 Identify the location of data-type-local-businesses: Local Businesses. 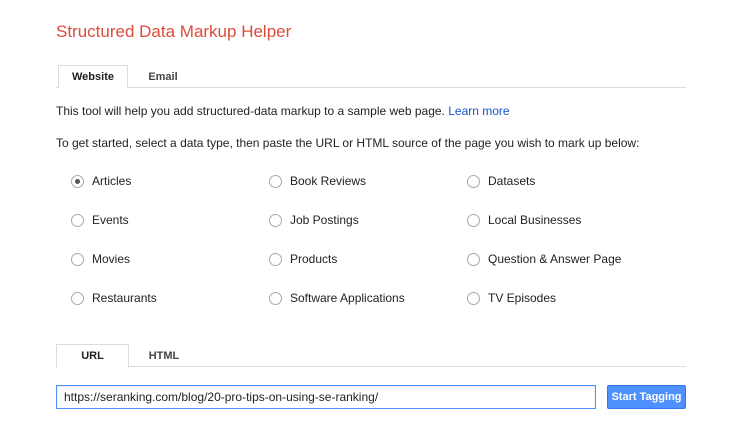
(524, 220).